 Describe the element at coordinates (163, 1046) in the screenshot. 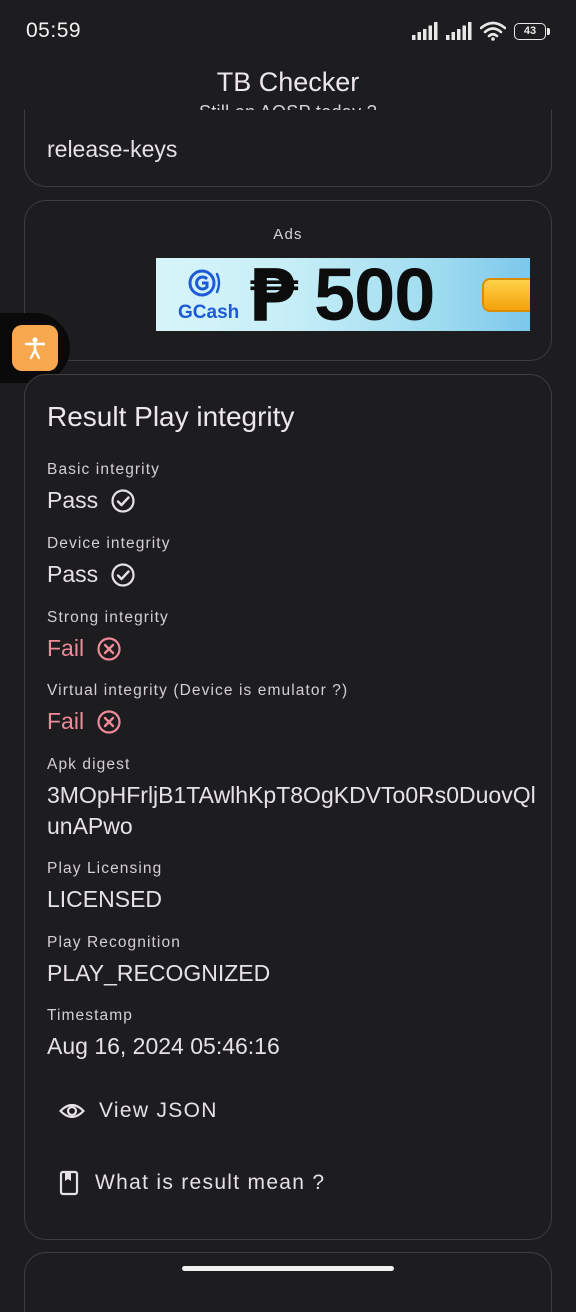

I see `timestamp-value: Aug 16, 2024 05:46:16` at that location.